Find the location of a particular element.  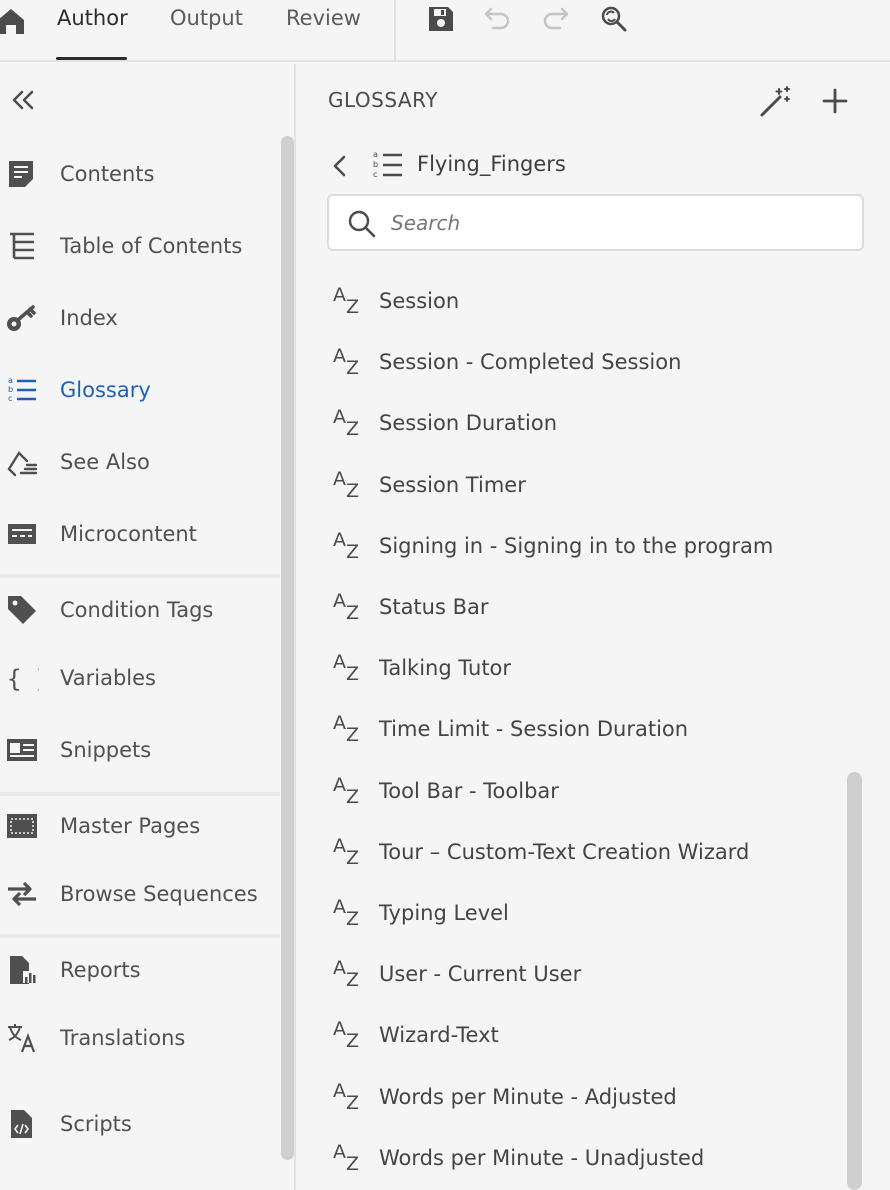

glossary-entry: A Z Status Bar is located at coordinates (588, 607).